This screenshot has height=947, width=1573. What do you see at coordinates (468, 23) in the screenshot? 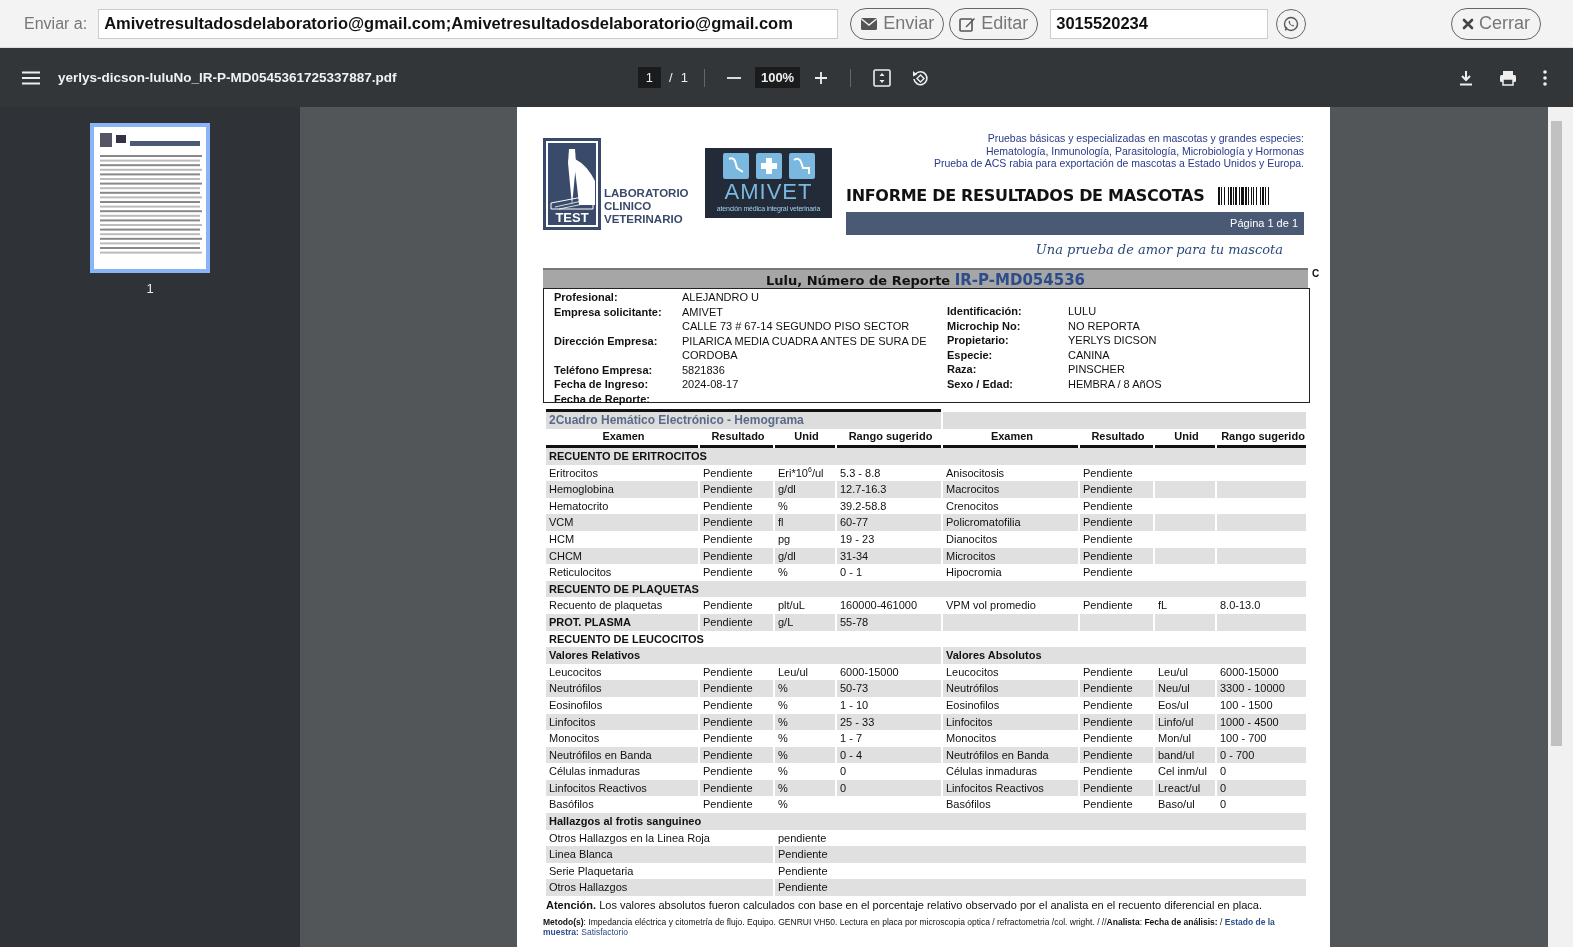
I see `email-field: Amivetresultadosdelaboratorio@gmail.com;Amivetresultadosdelaboratorio@gmail.com` at bounding box center [468, 23].